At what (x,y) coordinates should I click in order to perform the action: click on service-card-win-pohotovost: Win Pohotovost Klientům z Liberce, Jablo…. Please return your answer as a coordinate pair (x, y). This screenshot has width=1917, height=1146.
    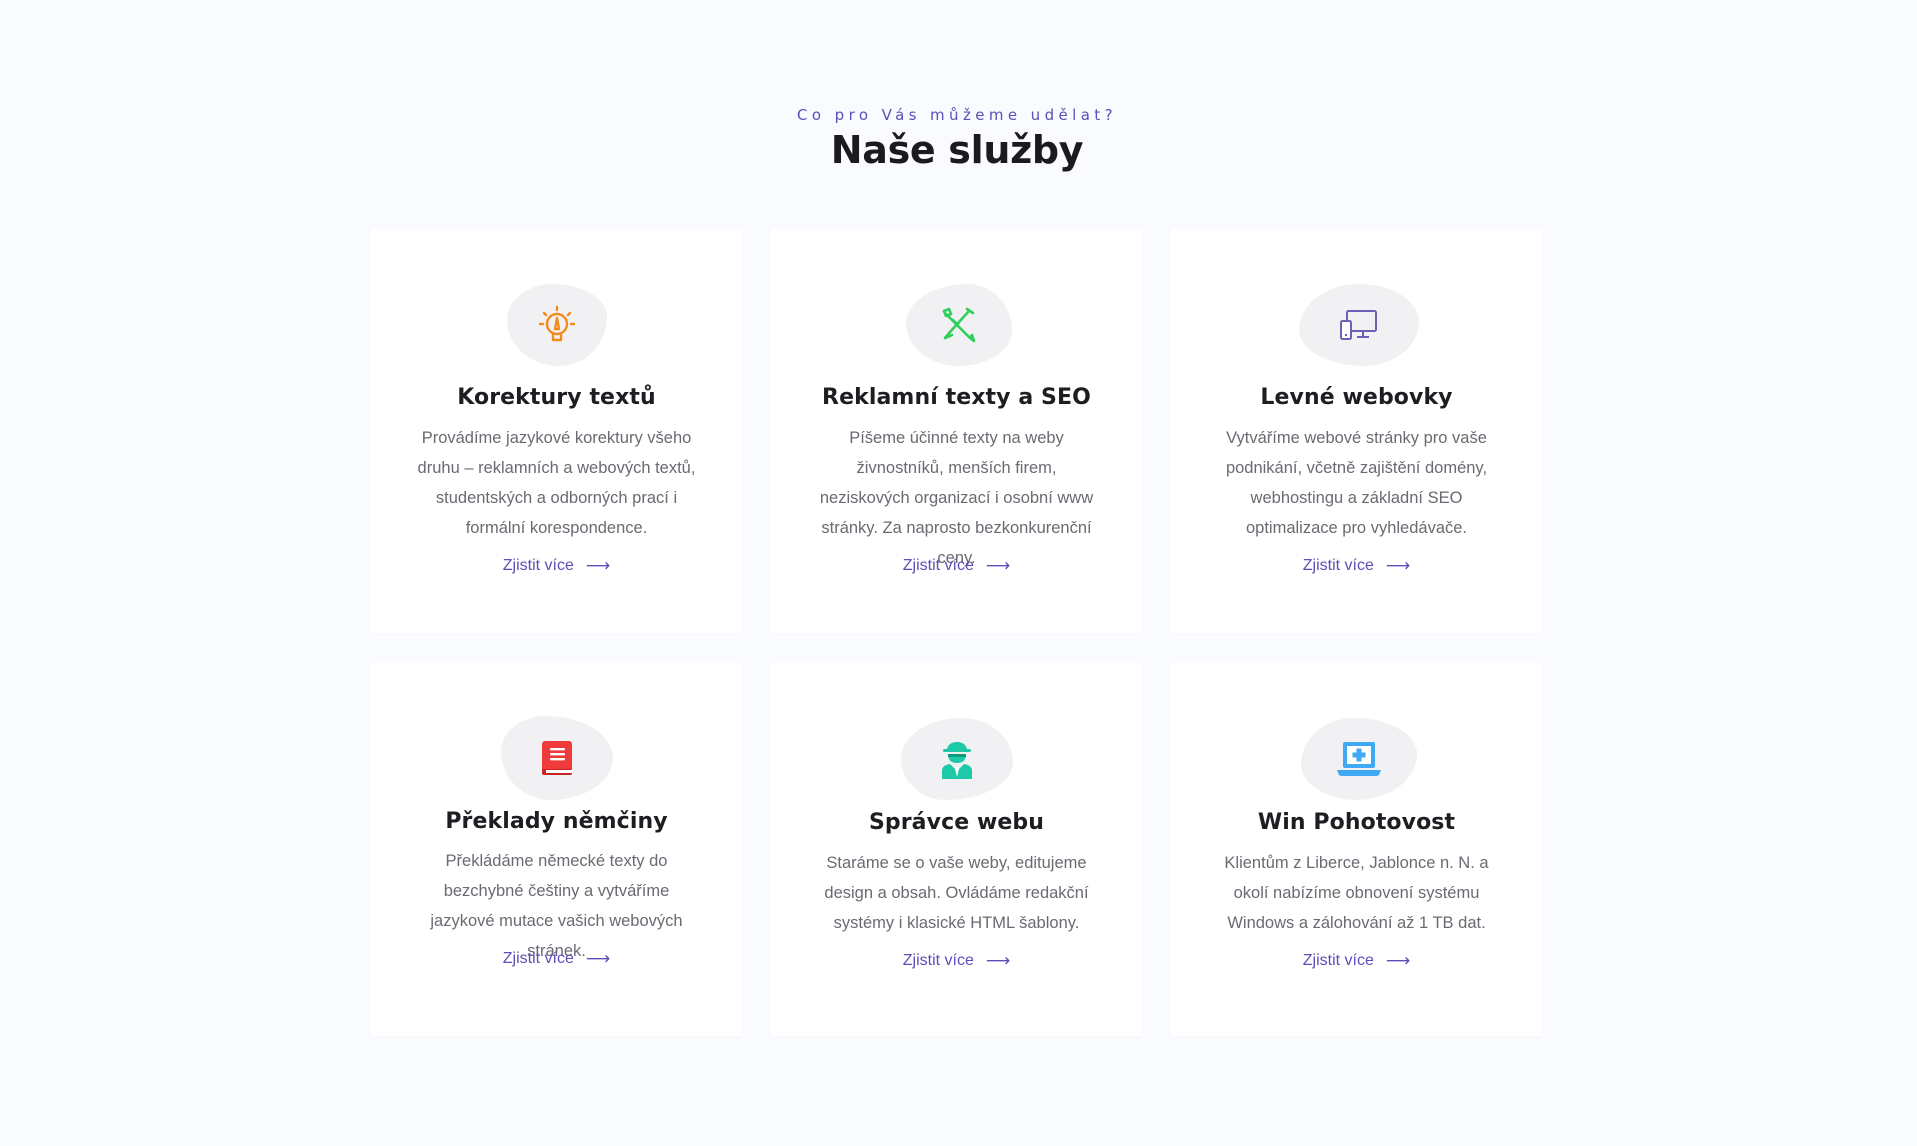
    Looking at the image, I should click on (1356, 849).